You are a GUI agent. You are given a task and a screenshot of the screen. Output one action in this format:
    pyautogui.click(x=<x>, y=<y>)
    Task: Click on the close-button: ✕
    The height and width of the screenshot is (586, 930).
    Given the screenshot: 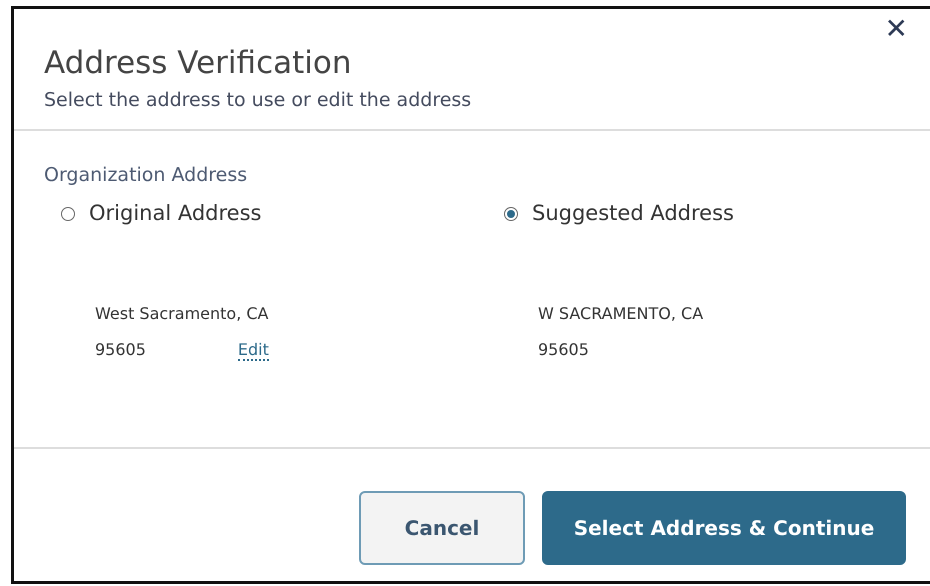 What is the action you would take?
    pyautogui.click(x=896, y=29)
    